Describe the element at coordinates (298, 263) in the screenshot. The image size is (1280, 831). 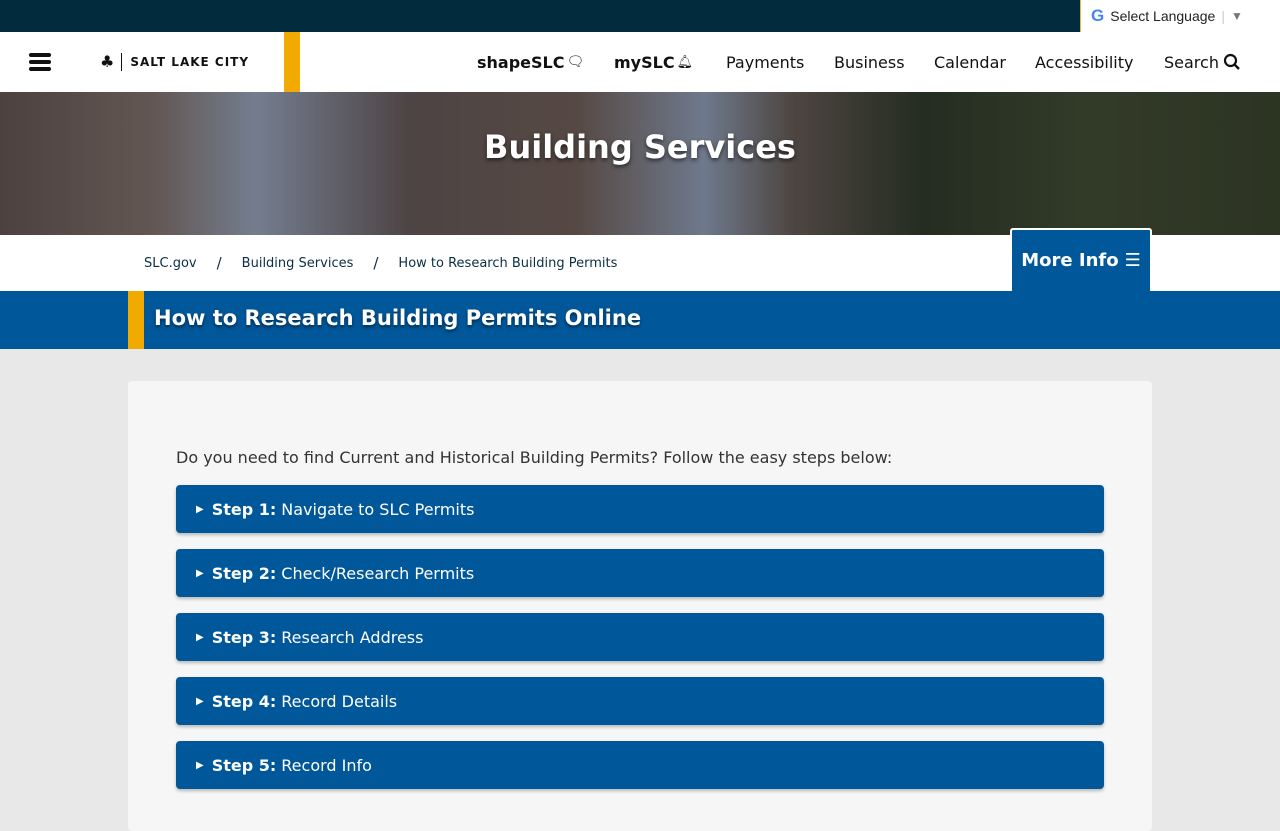
I see `breadcrumb-link-building-services: Building Services` at that location.